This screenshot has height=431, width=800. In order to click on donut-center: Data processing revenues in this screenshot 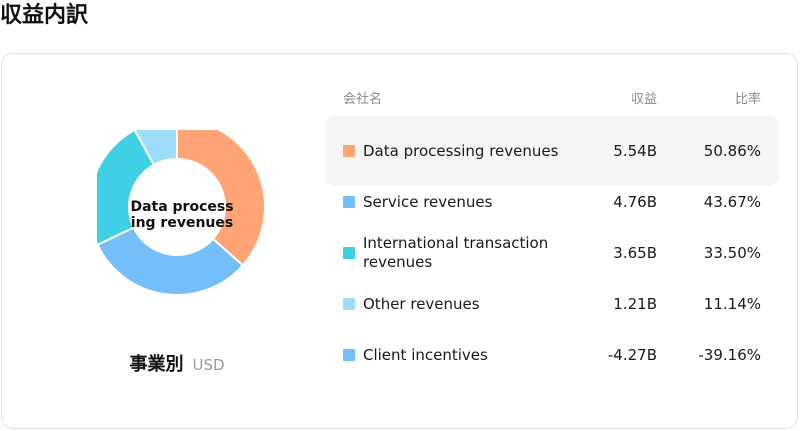, I will do `click(182, 215)`.